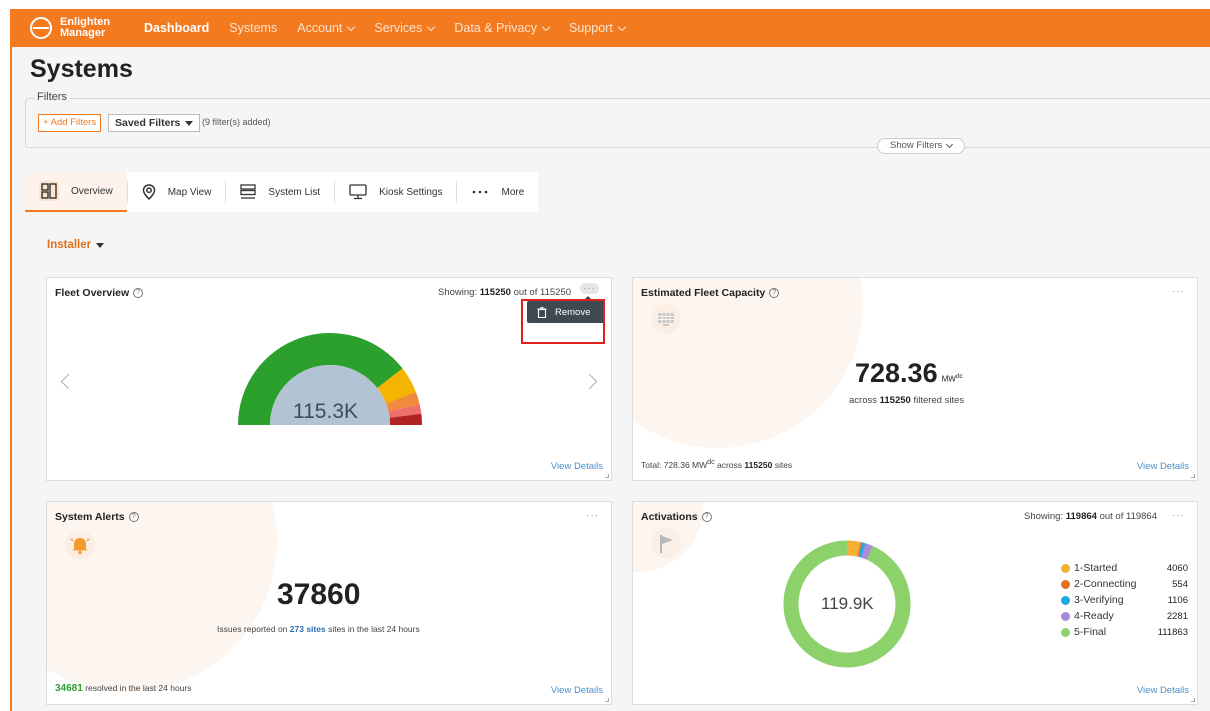 This screenshot has height=711, width=1210. What do you see at coordinates (862, 550) in the screenshot?
I see `donut-slice-3-verifying` at bounding box center [862, 550].